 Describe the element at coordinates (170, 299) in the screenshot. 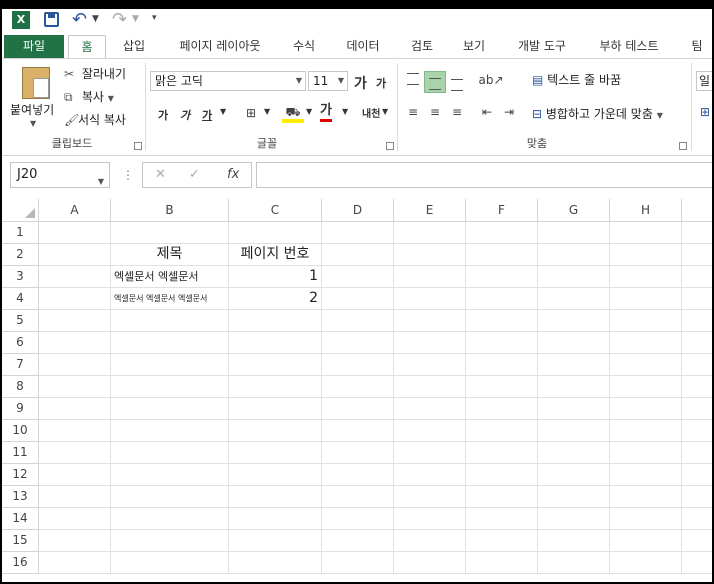

I see `cell-b4: 엑셀문서 엑셀문서 엑셀문서` at that location.